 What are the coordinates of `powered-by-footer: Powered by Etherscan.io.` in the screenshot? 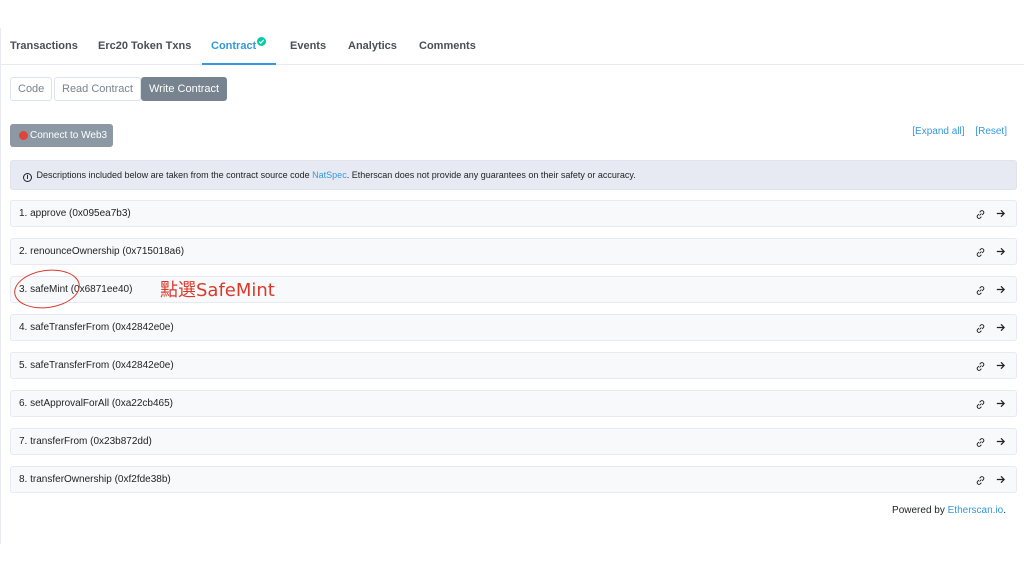 It's located at (949, 510).